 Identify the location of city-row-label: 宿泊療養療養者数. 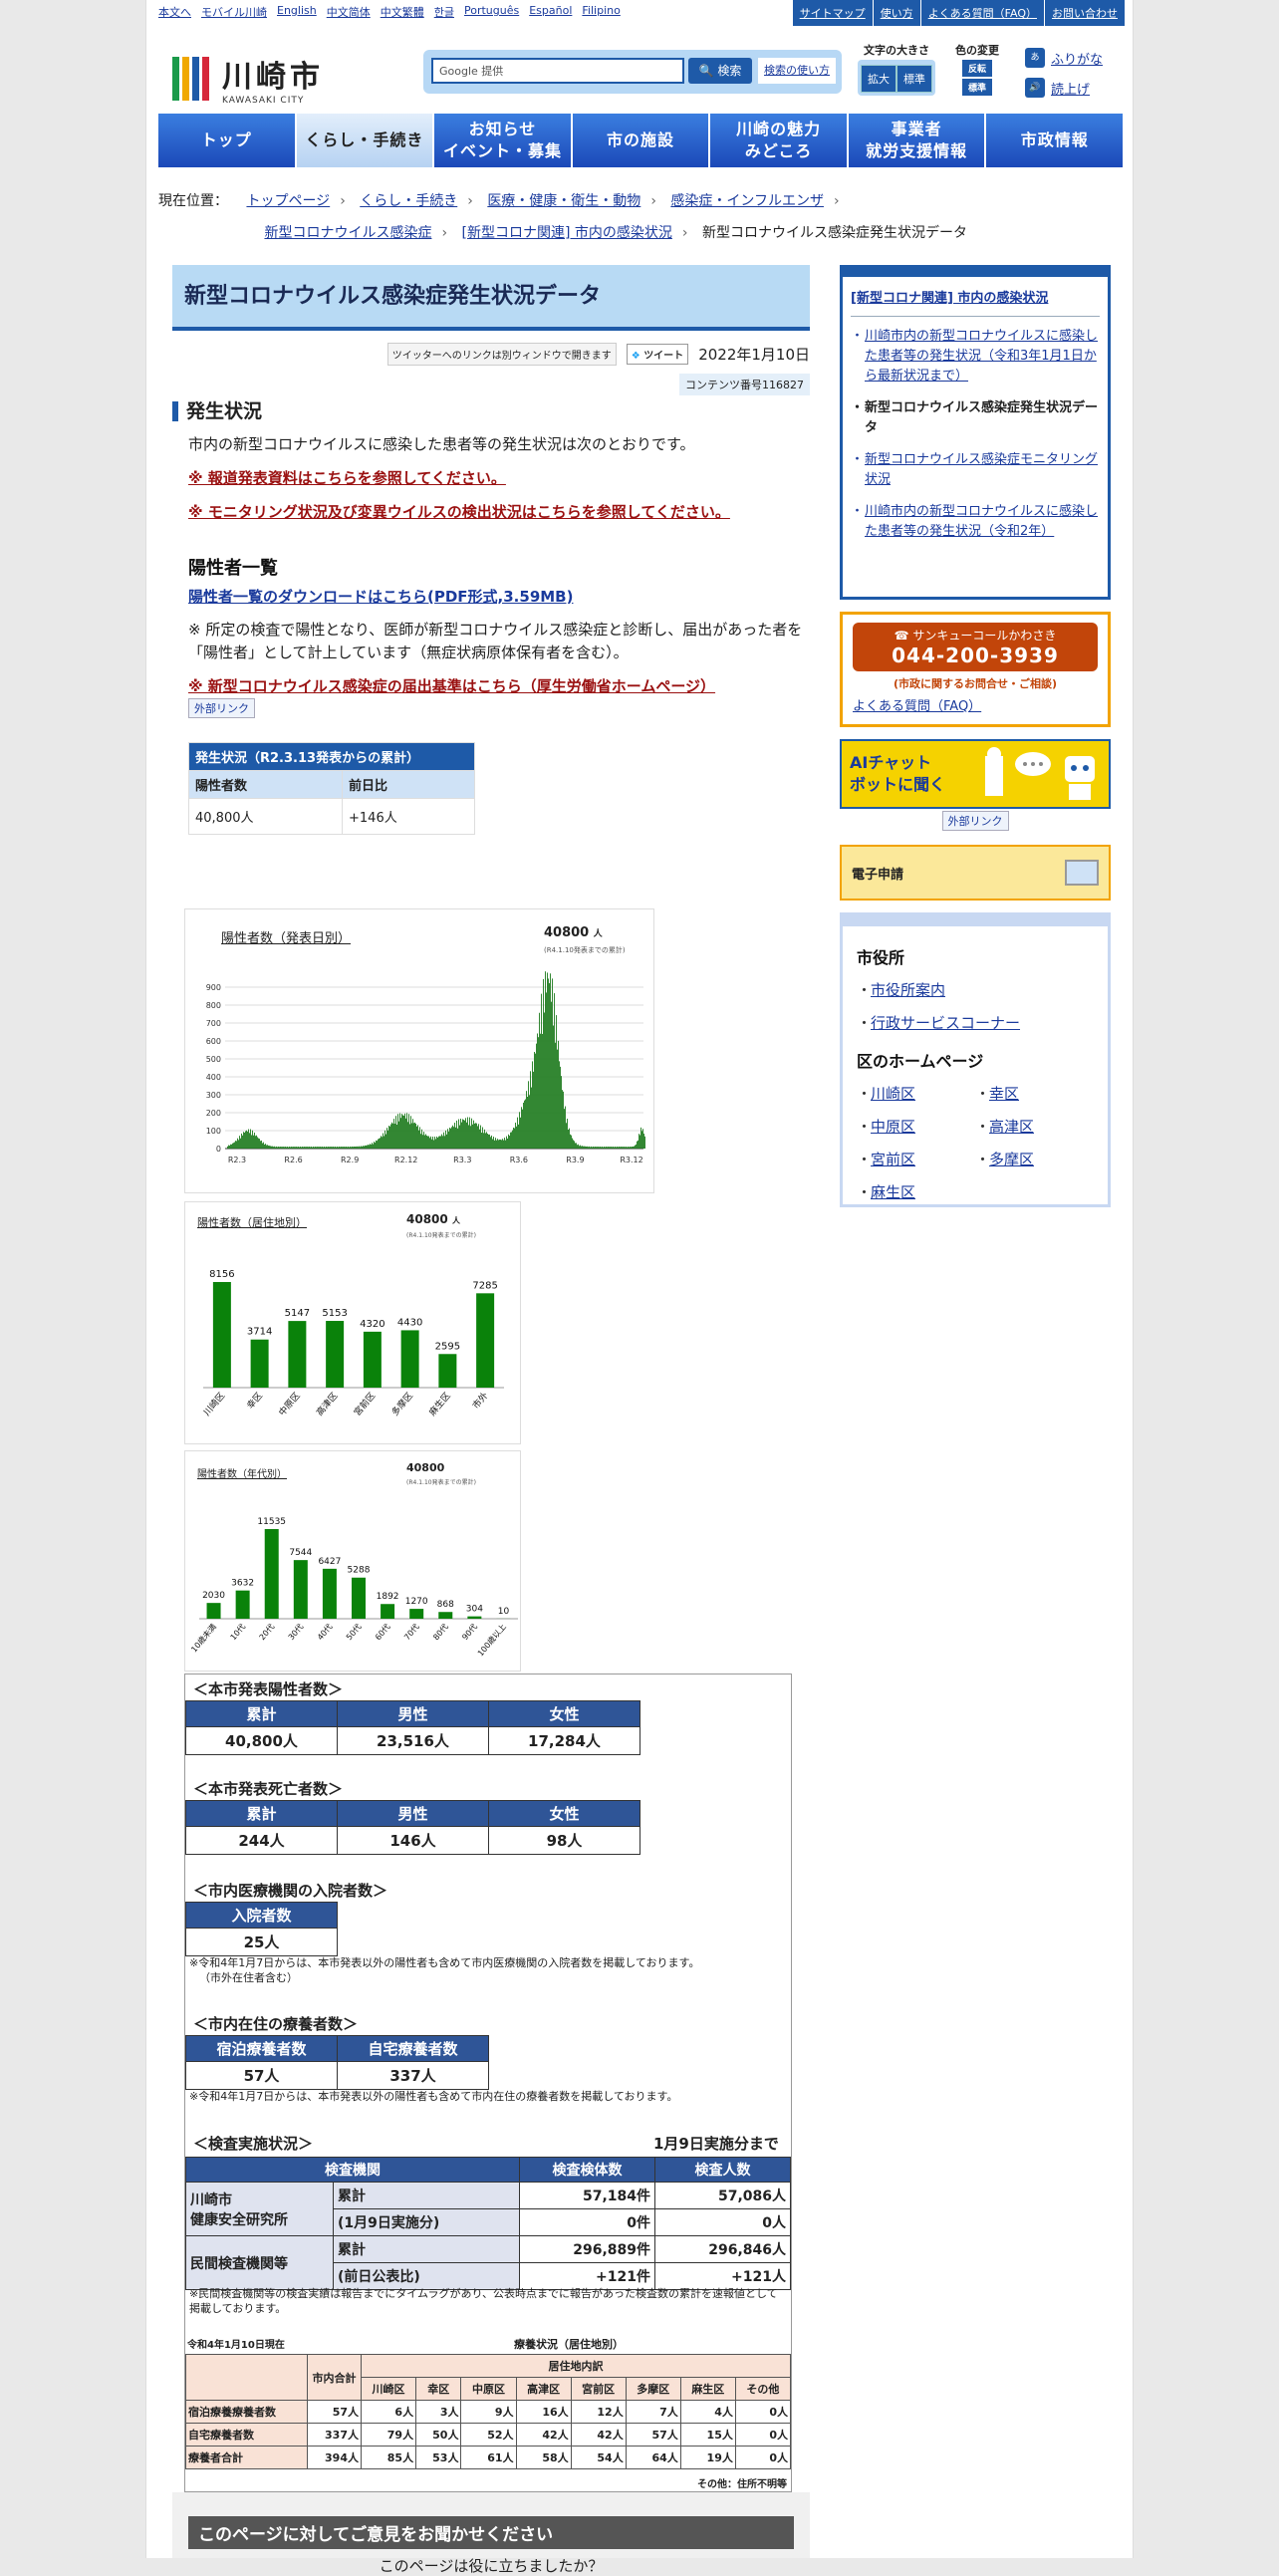
(247, 2412).